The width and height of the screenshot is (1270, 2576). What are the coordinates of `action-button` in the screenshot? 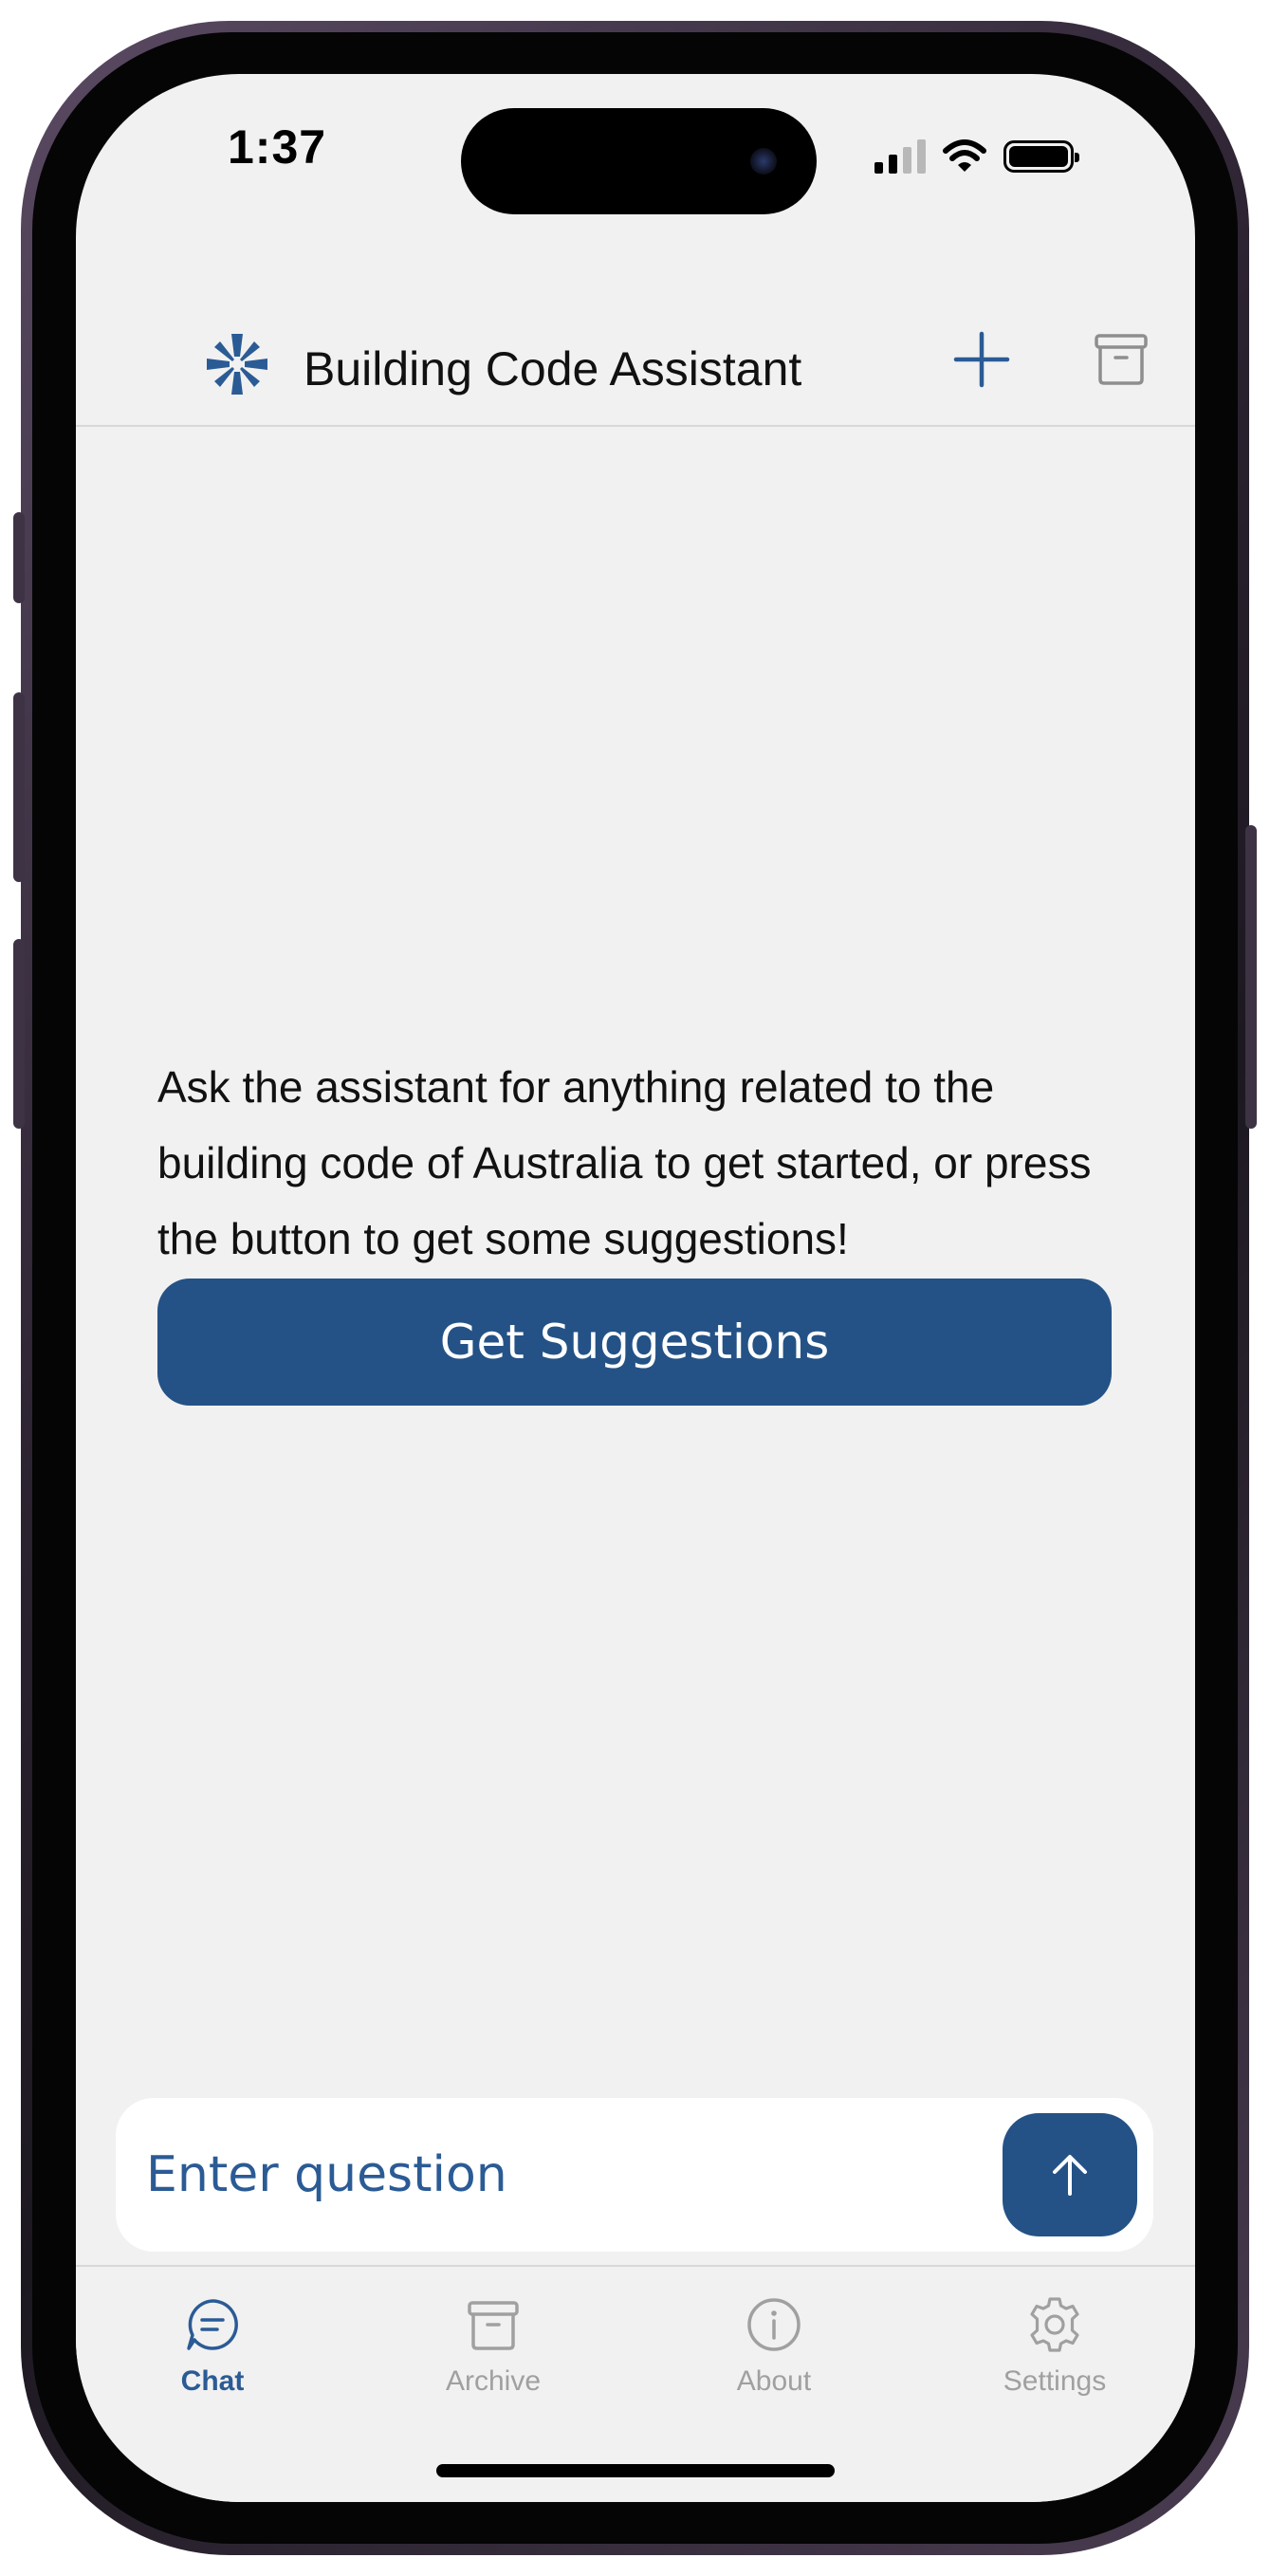 It's located at (19, 557).